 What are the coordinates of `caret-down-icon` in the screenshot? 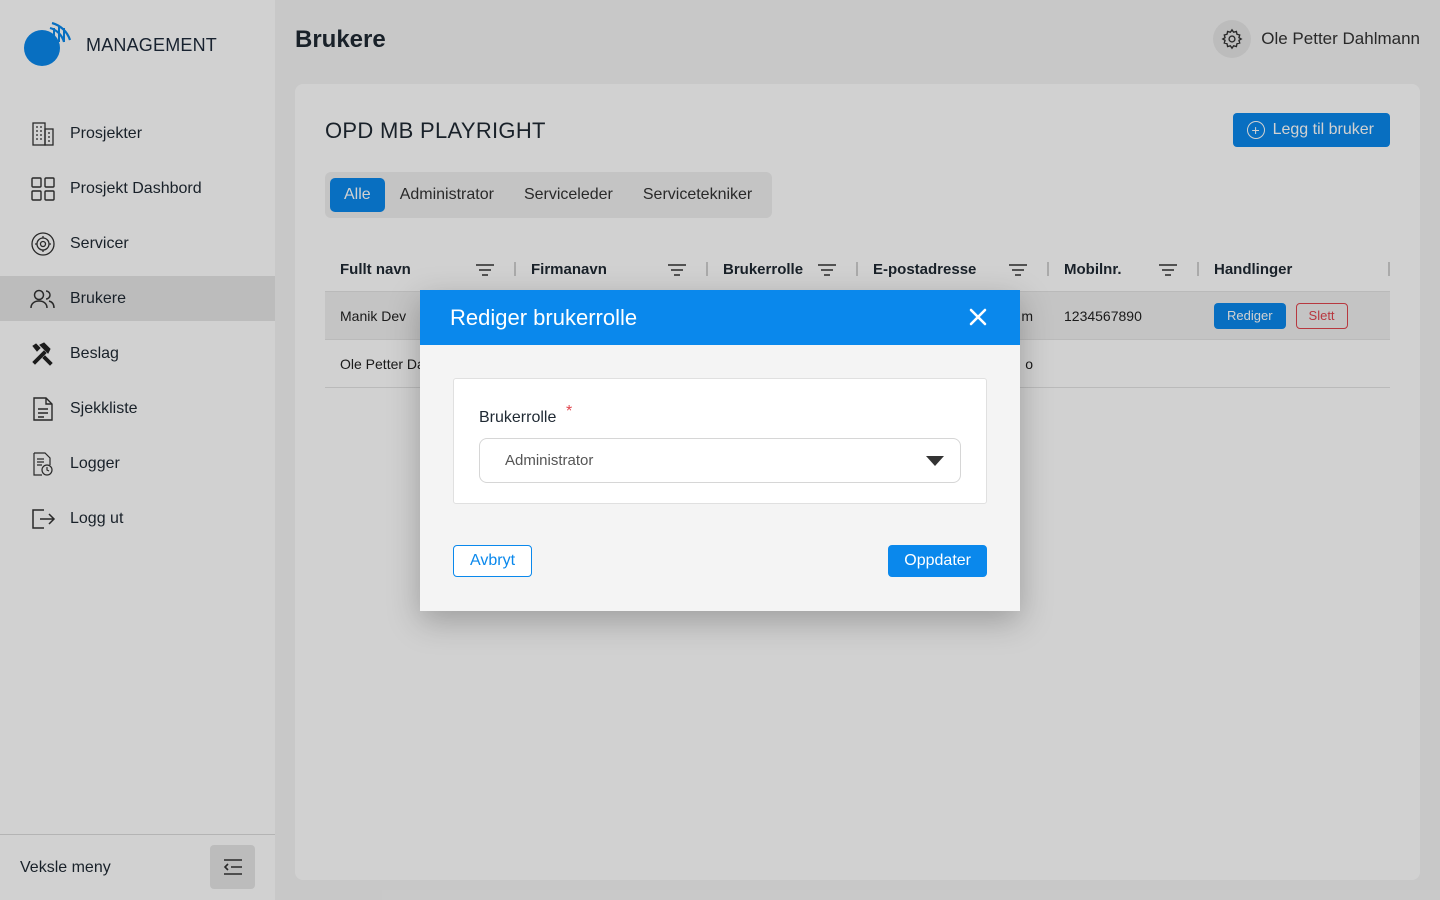 It's located at (935, 461).